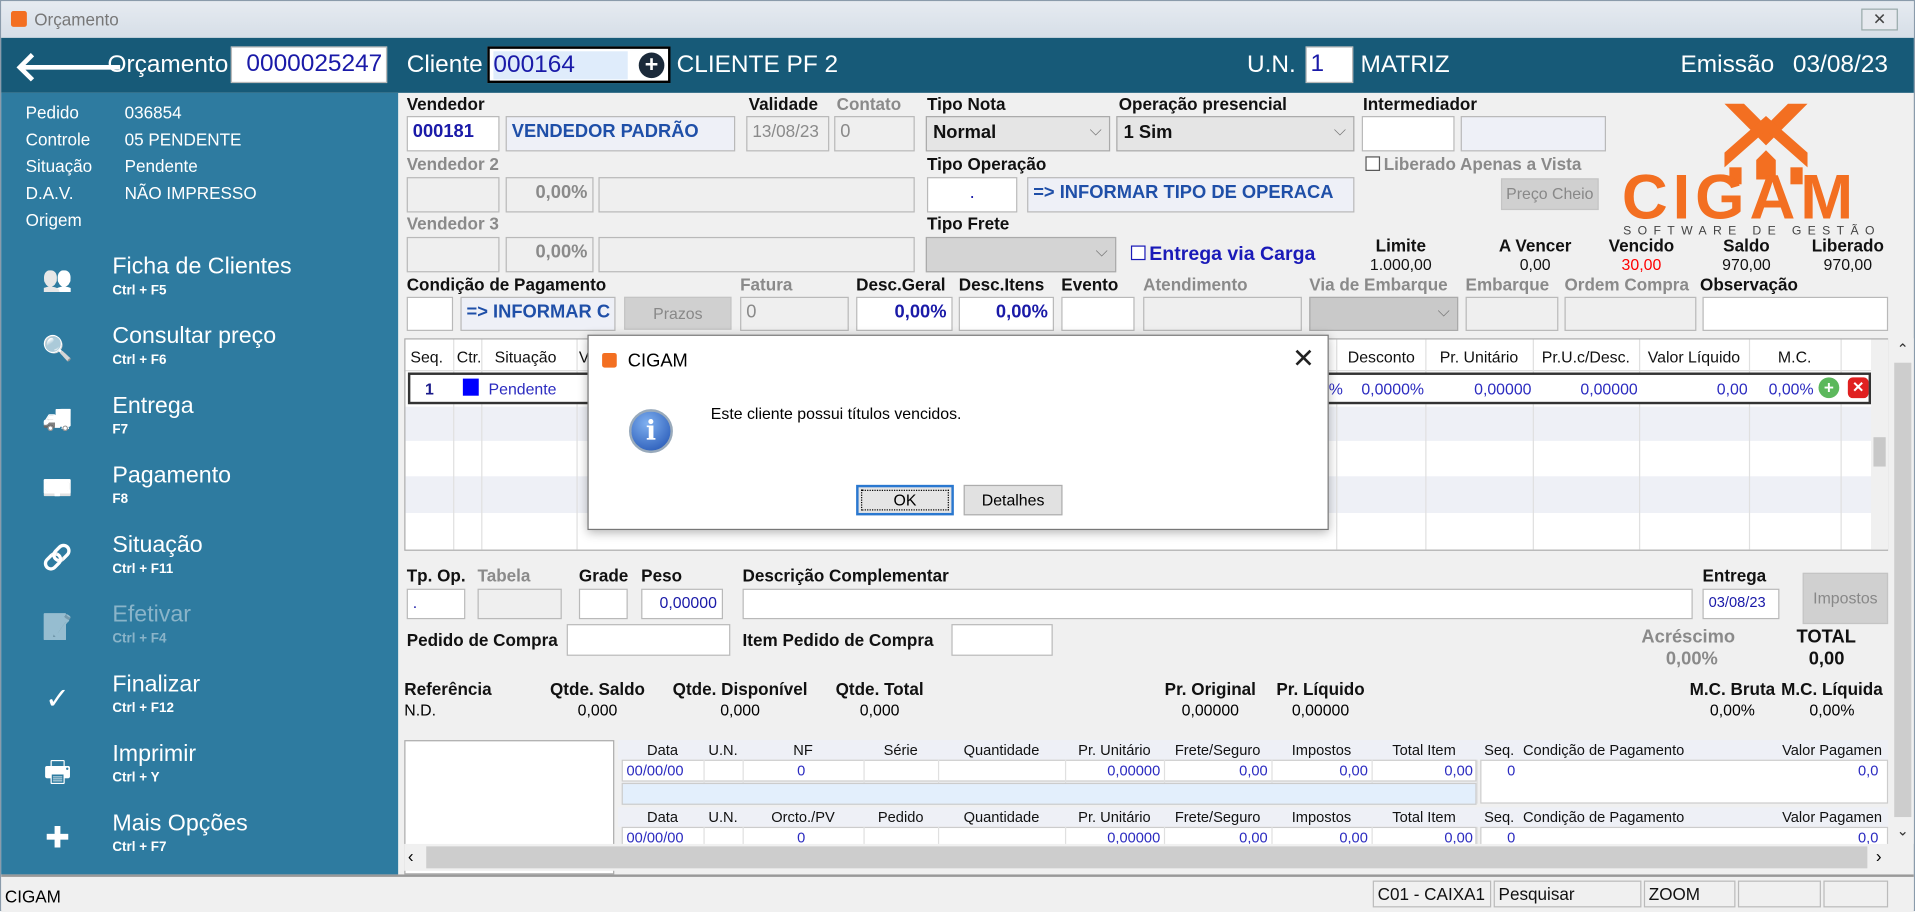 The height and width of the screenshot is (912, 1915). Describe the element at coordinates (1741, 604) in the screenshot. I see `entrega-field: 03/08/23` at that location.